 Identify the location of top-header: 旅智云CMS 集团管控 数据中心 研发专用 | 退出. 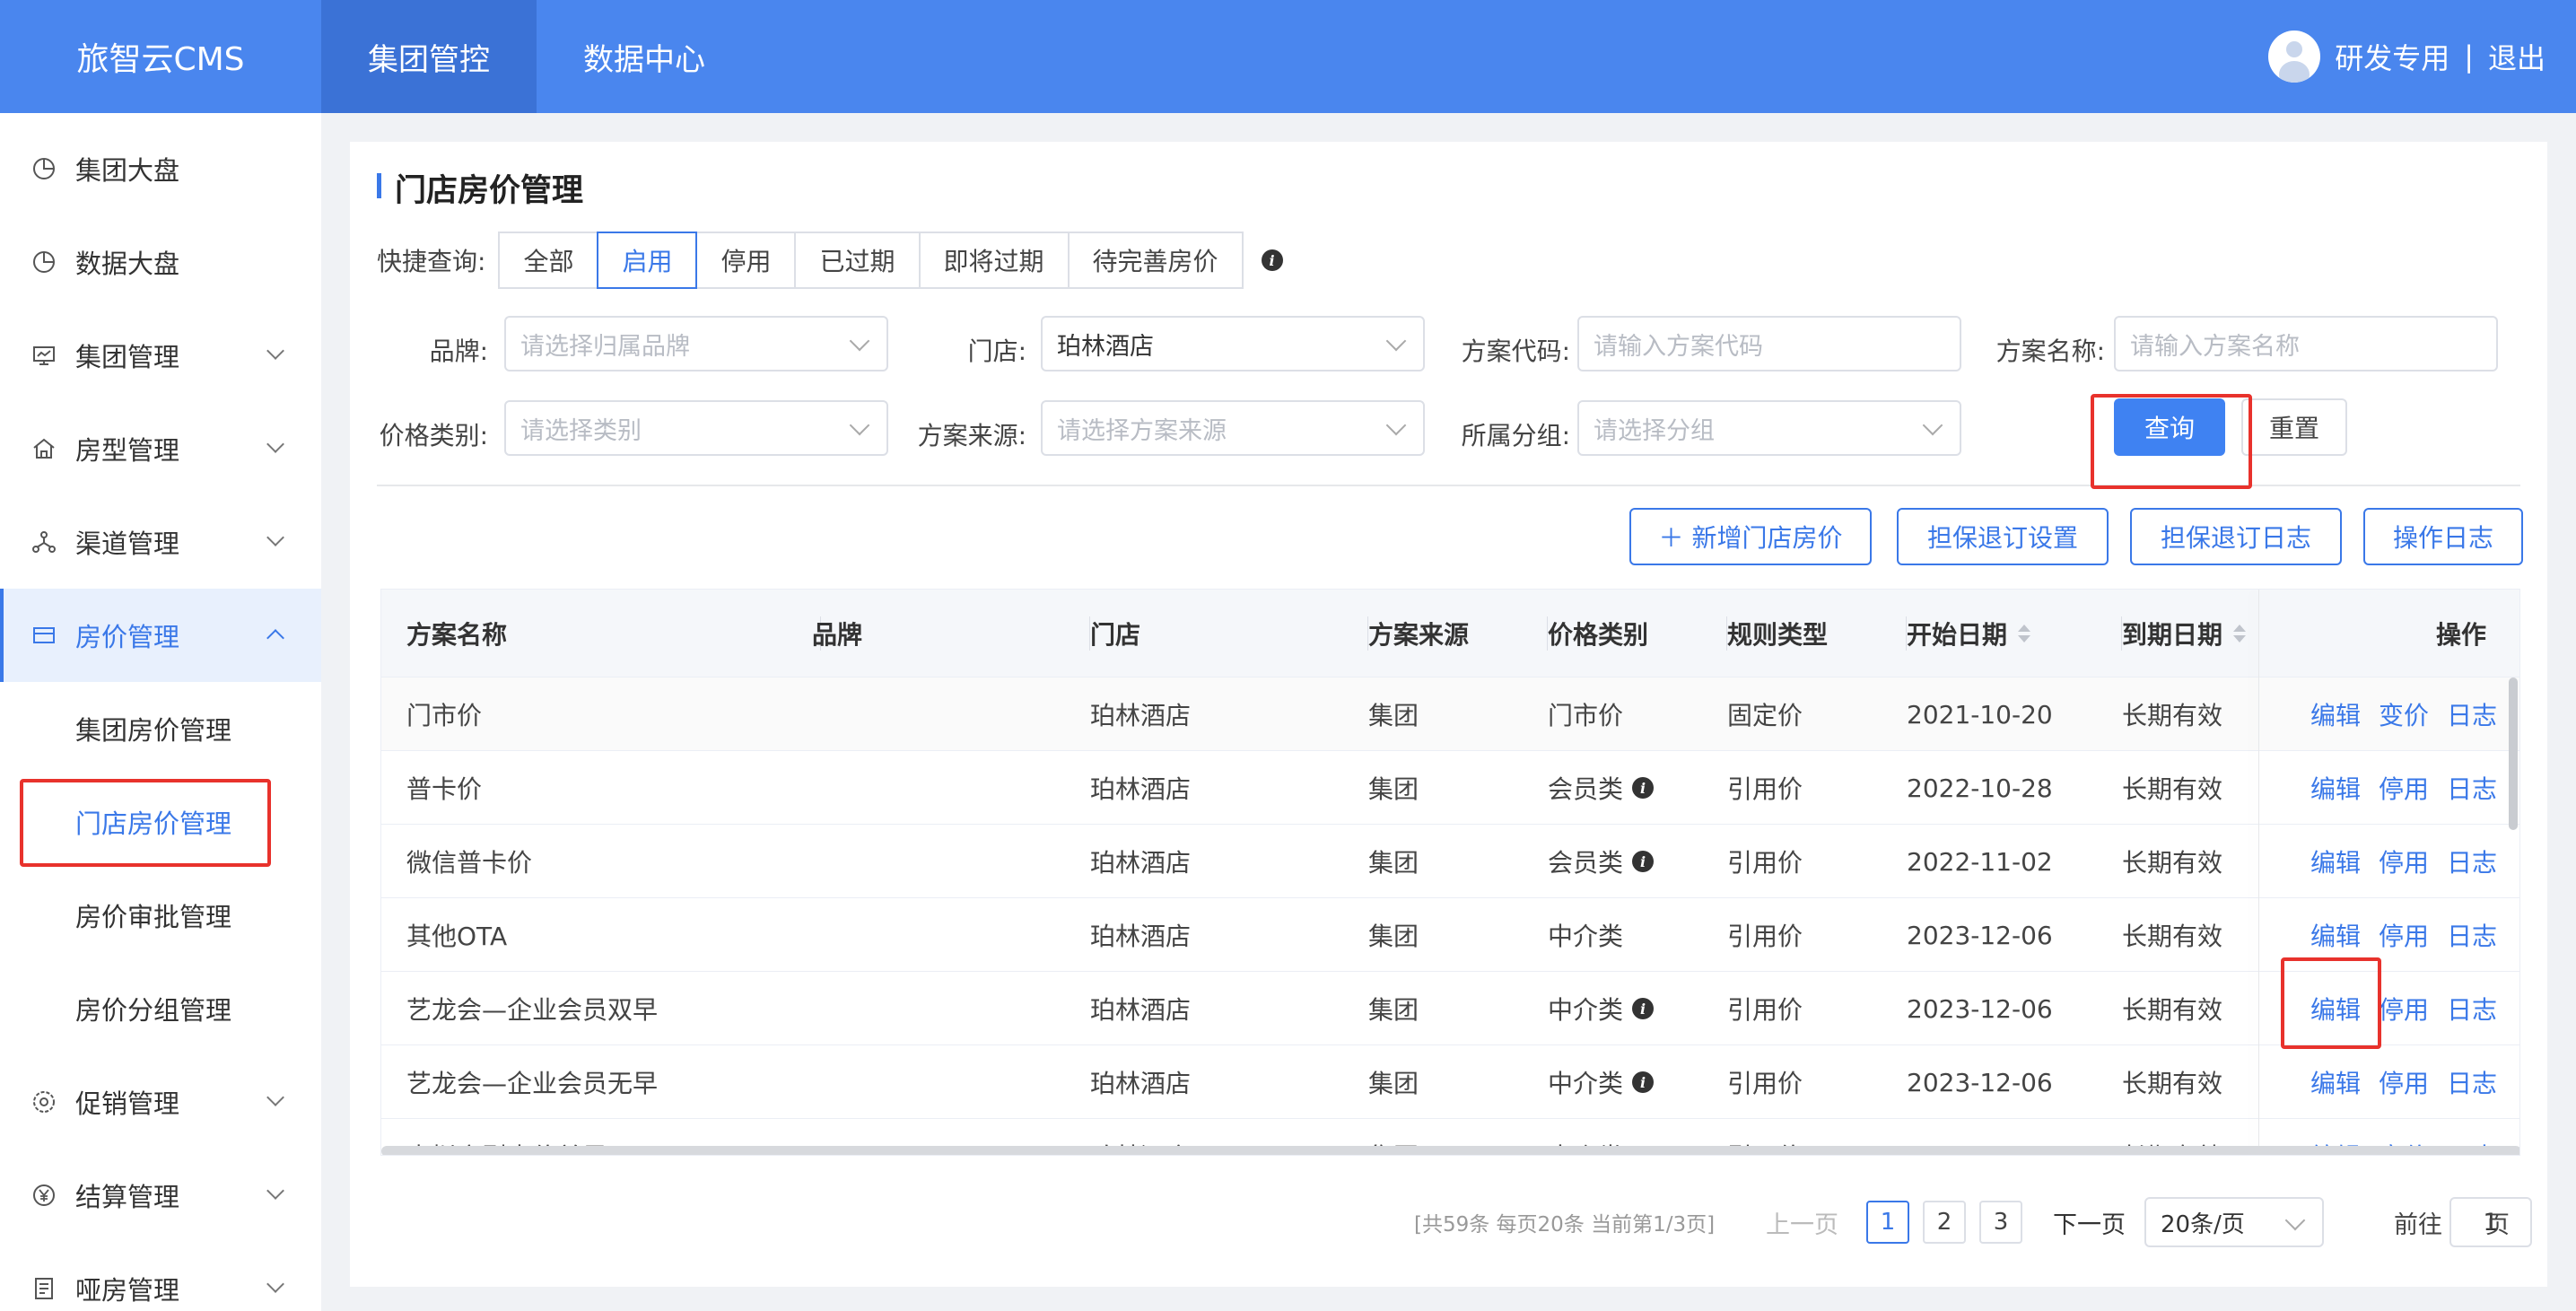
(1288, 57).